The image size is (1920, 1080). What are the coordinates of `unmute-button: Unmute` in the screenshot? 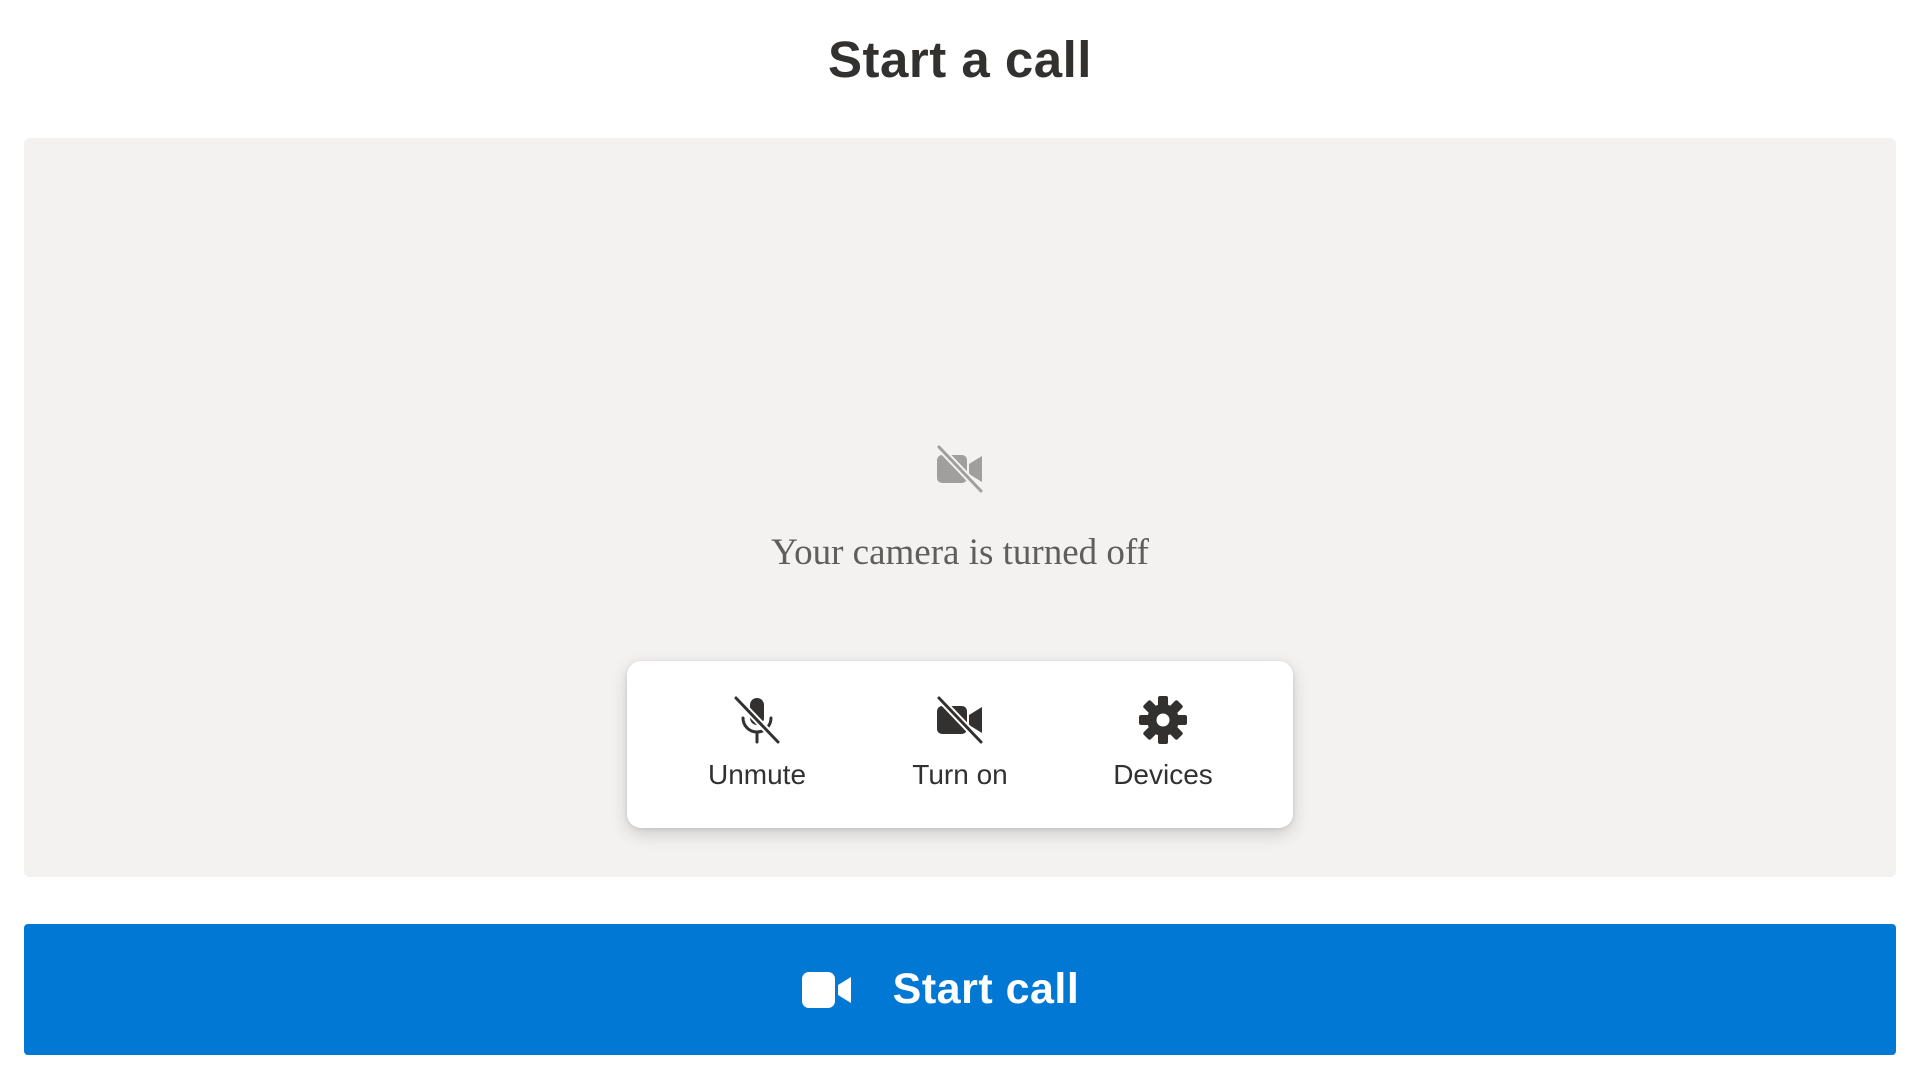 It's located at (757, 744).